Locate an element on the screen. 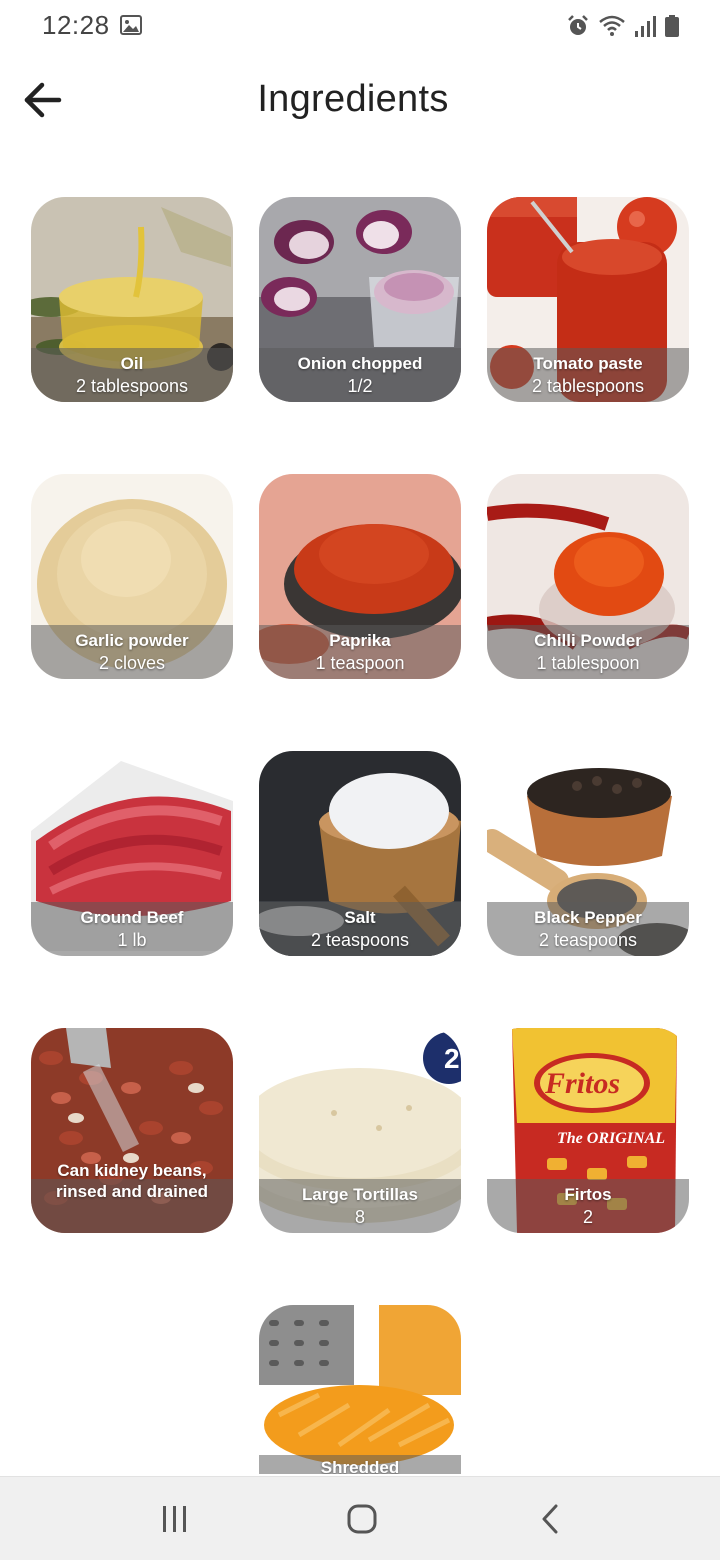  ingredient-label: Oil 2 tablespoons is located at coordinates (132, 375).